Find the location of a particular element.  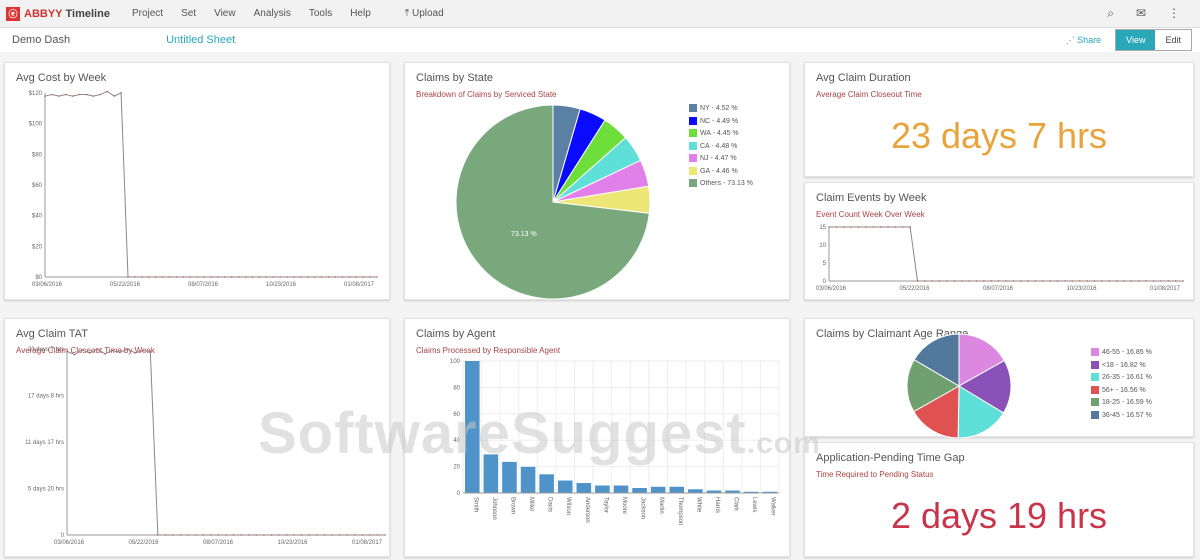

legend-item: NC - 4.49 % is located at coordinates (721, 122).